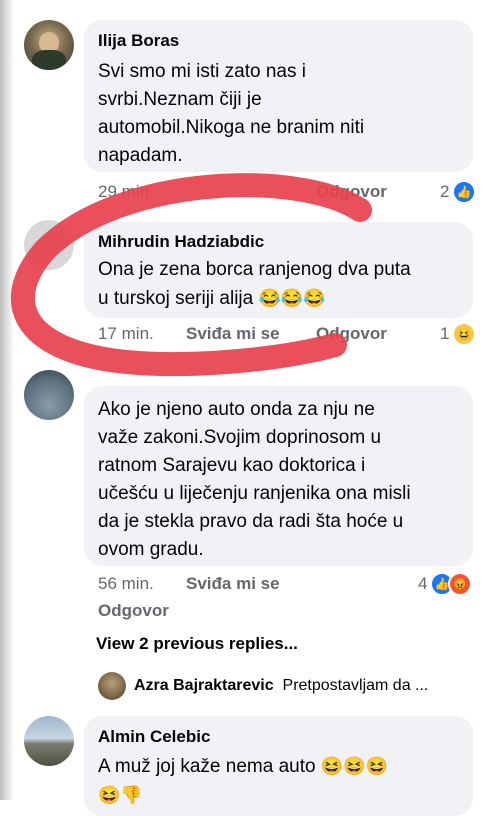 The width and height of the screenshot is (484, 816). Describe the element at coordinates (236, 409) in the screenshot. I see `comment-text-line: Ako je njeno auto onda za nju ne` at that location.